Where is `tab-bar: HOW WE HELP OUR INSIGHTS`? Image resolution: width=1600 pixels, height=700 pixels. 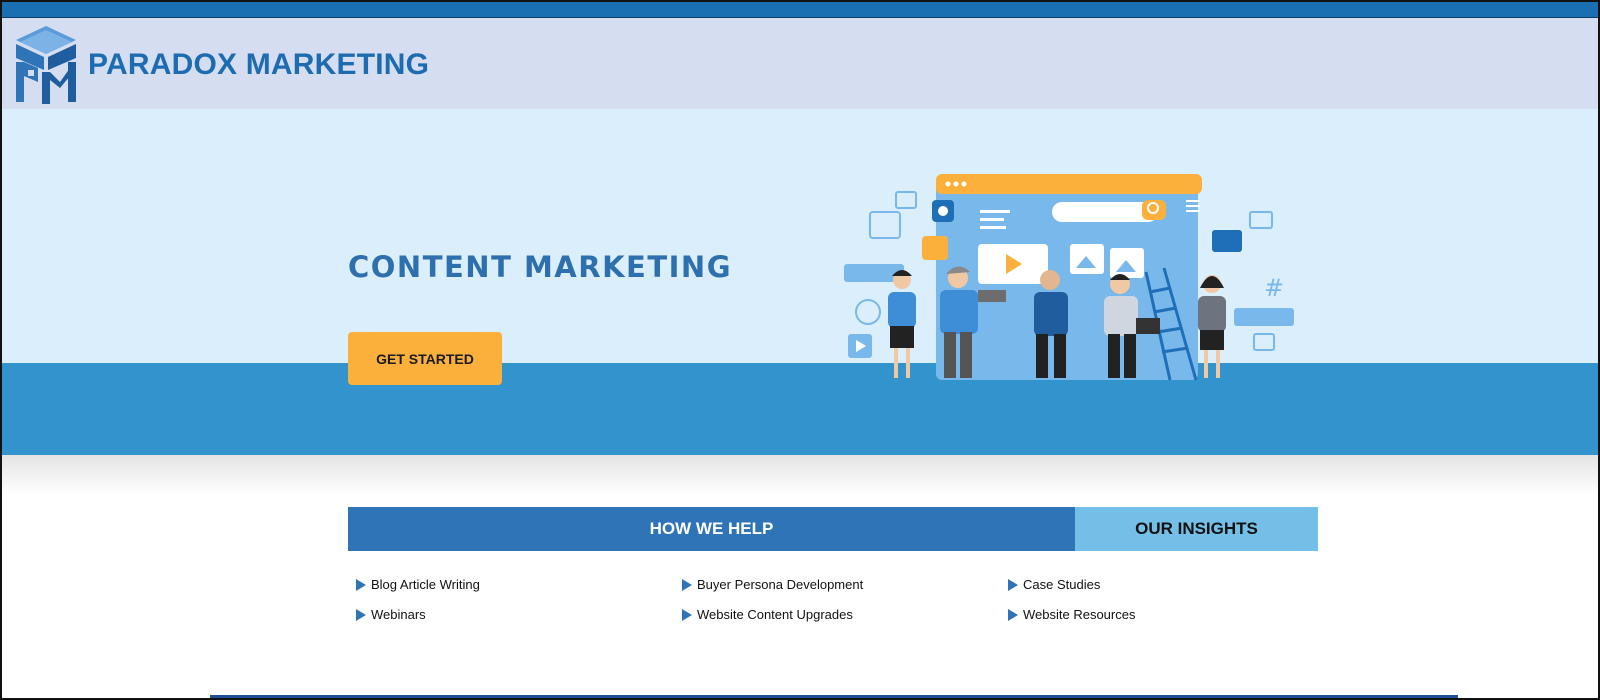
tab-bar: HOW WE HELP OUR INSIGHTS is located at coordinates (833, 529).